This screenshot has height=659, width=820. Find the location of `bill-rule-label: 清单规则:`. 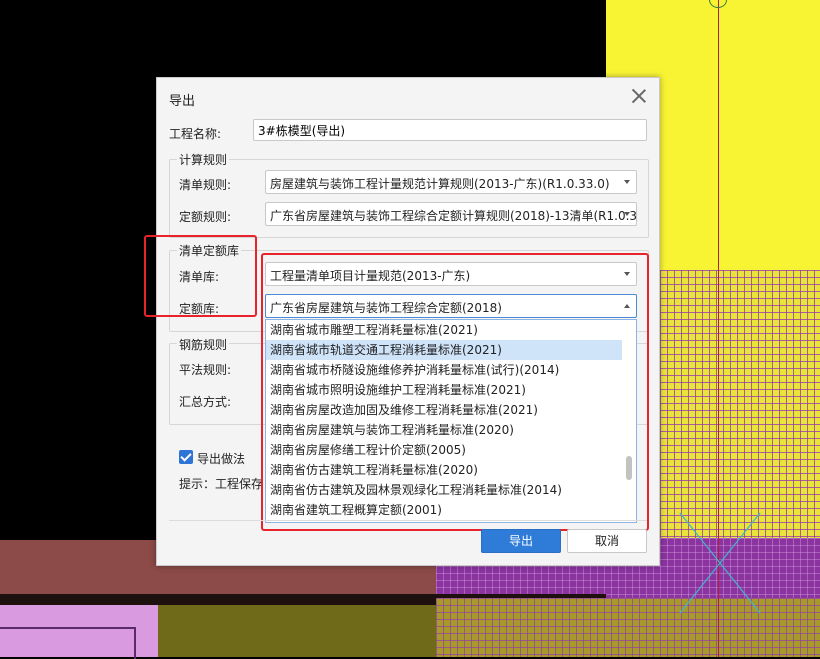

bill-rule-label: 清单规则: is located at coordinates (205, 185).